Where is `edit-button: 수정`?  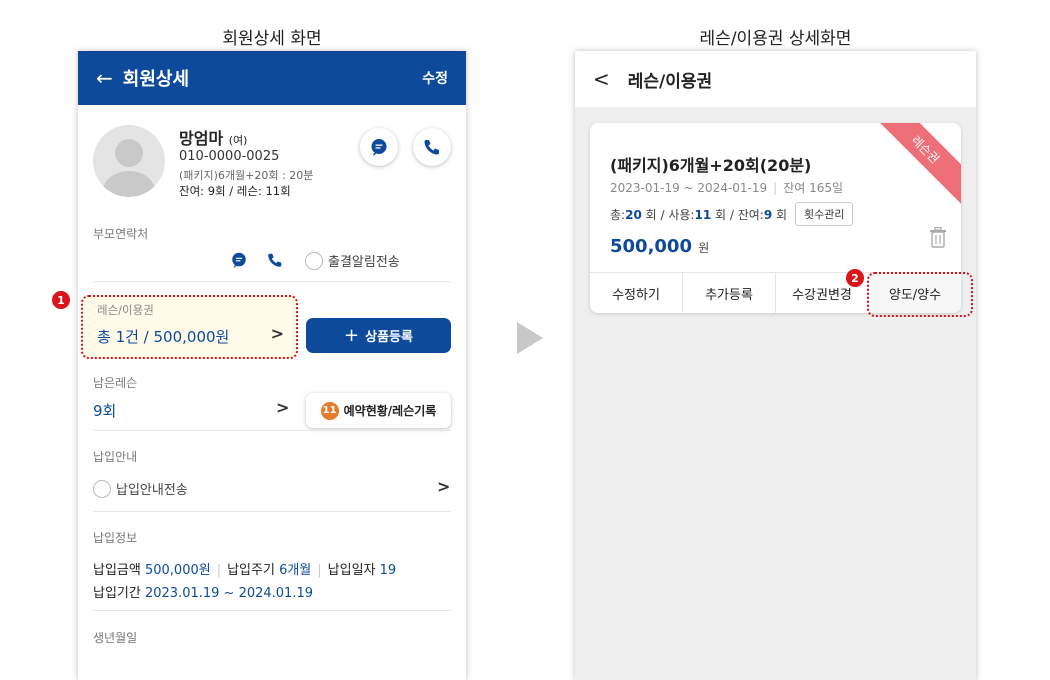
edit-button: 수정 is located at coordinates (435, 78).